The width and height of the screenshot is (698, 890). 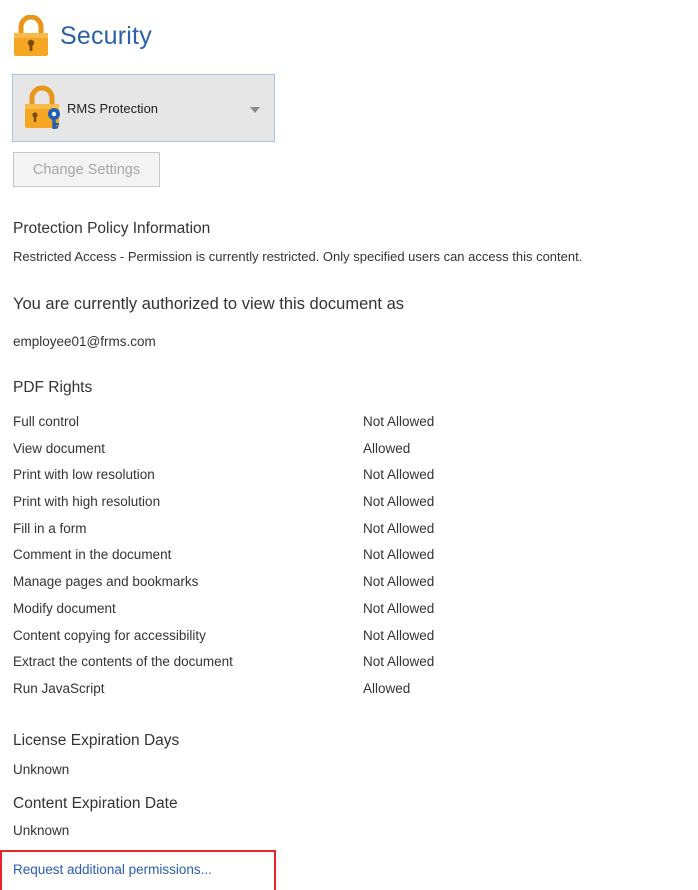 What do you see at coordinates (273, 427) in the screenshot?
I see `table-row: Full control Not Allowed` at bounding box center [273, 427].